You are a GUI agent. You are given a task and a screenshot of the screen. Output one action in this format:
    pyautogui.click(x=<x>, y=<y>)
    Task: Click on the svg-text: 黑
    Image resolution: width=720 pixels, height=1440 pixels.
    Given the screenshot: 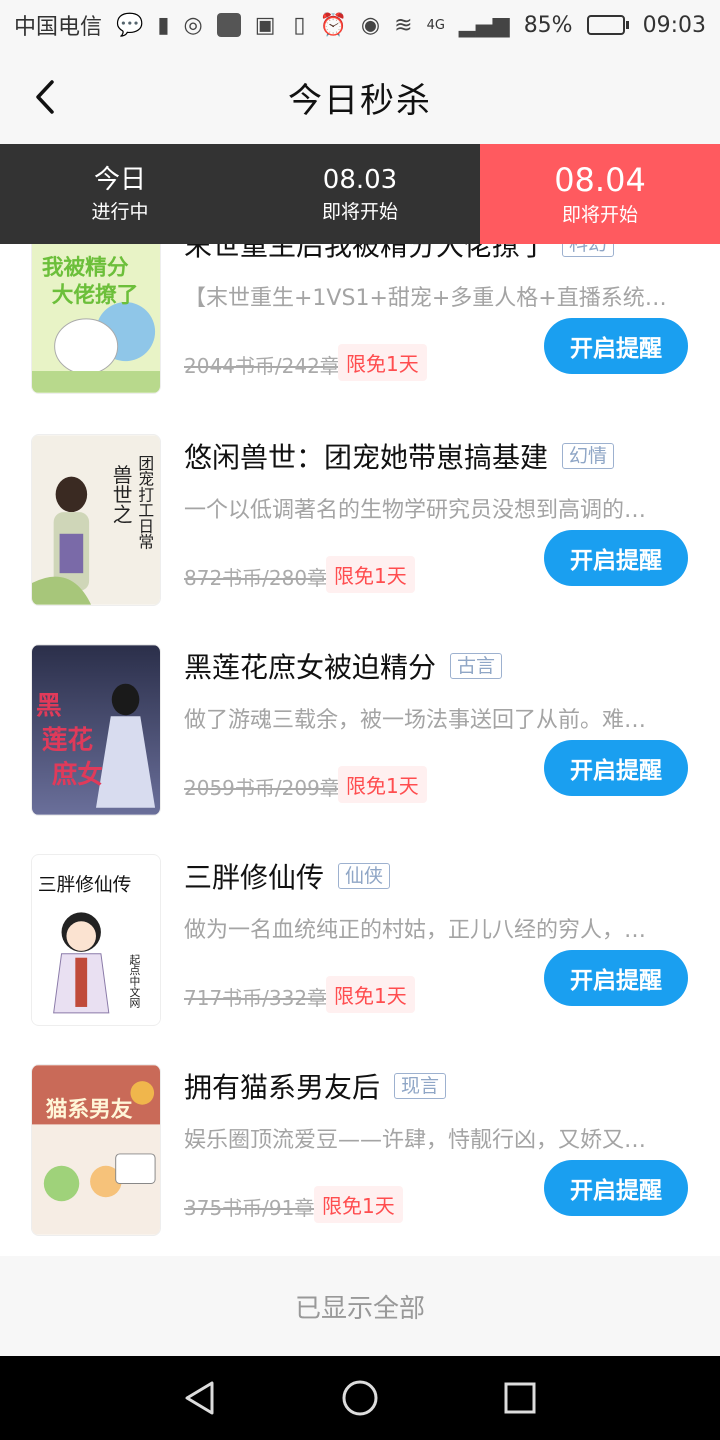 What is the action you would take?
    pyautogui.click(x=49, y=706)
    